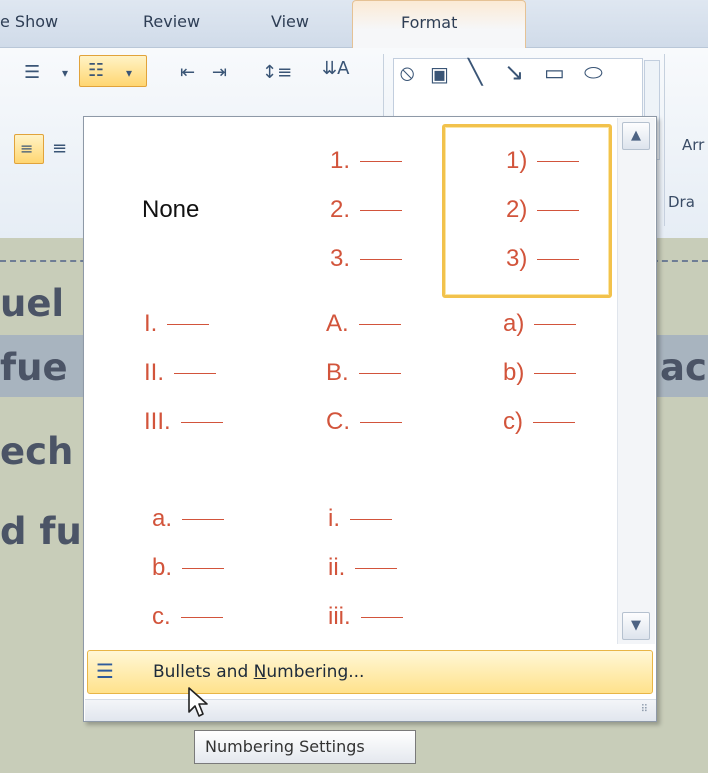 The image size is (708, 773). What do you see at coordinates (683, 367) in the screenshot?
I see `slide-text: ac` at bounding box center [683, 367].